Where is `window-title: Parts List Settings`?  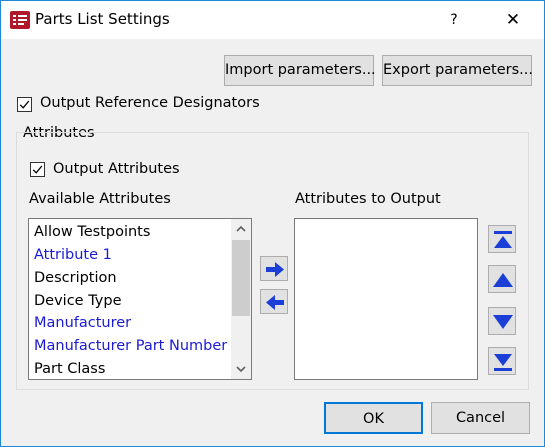 window-title: Parts List Settings is located at coordinates (102, 19).